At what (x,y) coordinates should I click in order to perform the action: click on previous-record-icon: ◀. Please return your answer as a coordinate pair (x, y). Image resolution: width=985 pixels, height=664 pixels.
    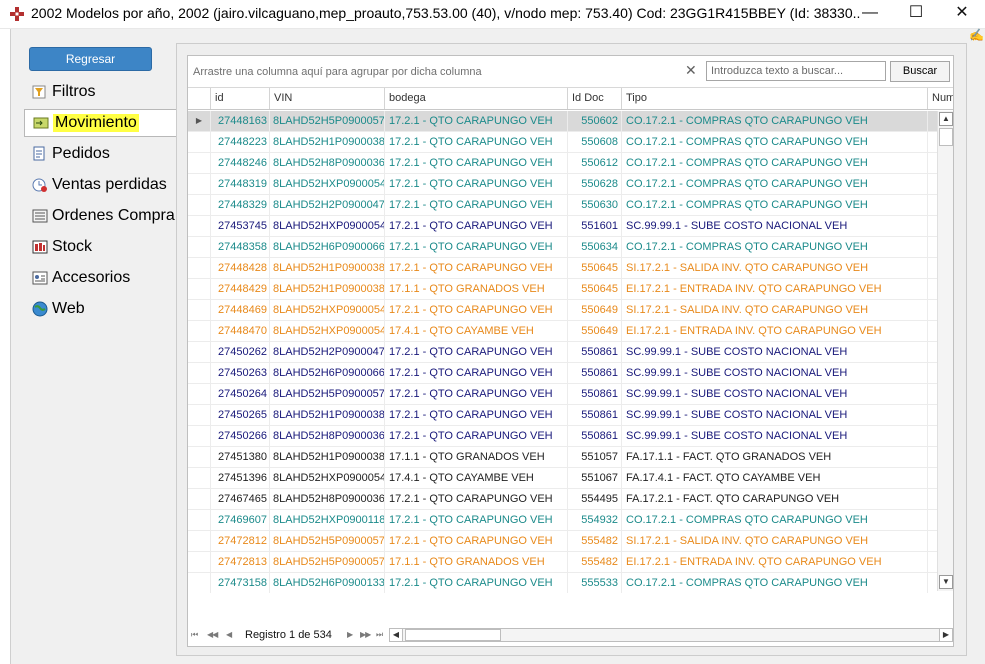
    Looking at the image, I should click on (229, 634).